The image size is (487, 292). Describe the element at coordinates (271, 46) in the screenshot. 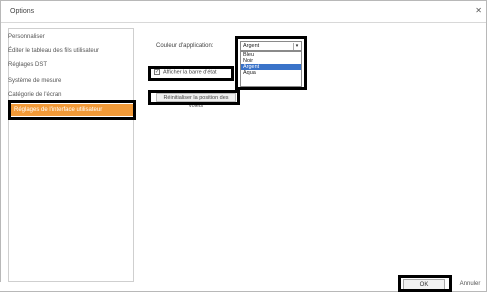

I see `app-color-select: Argent ▾` at that location.